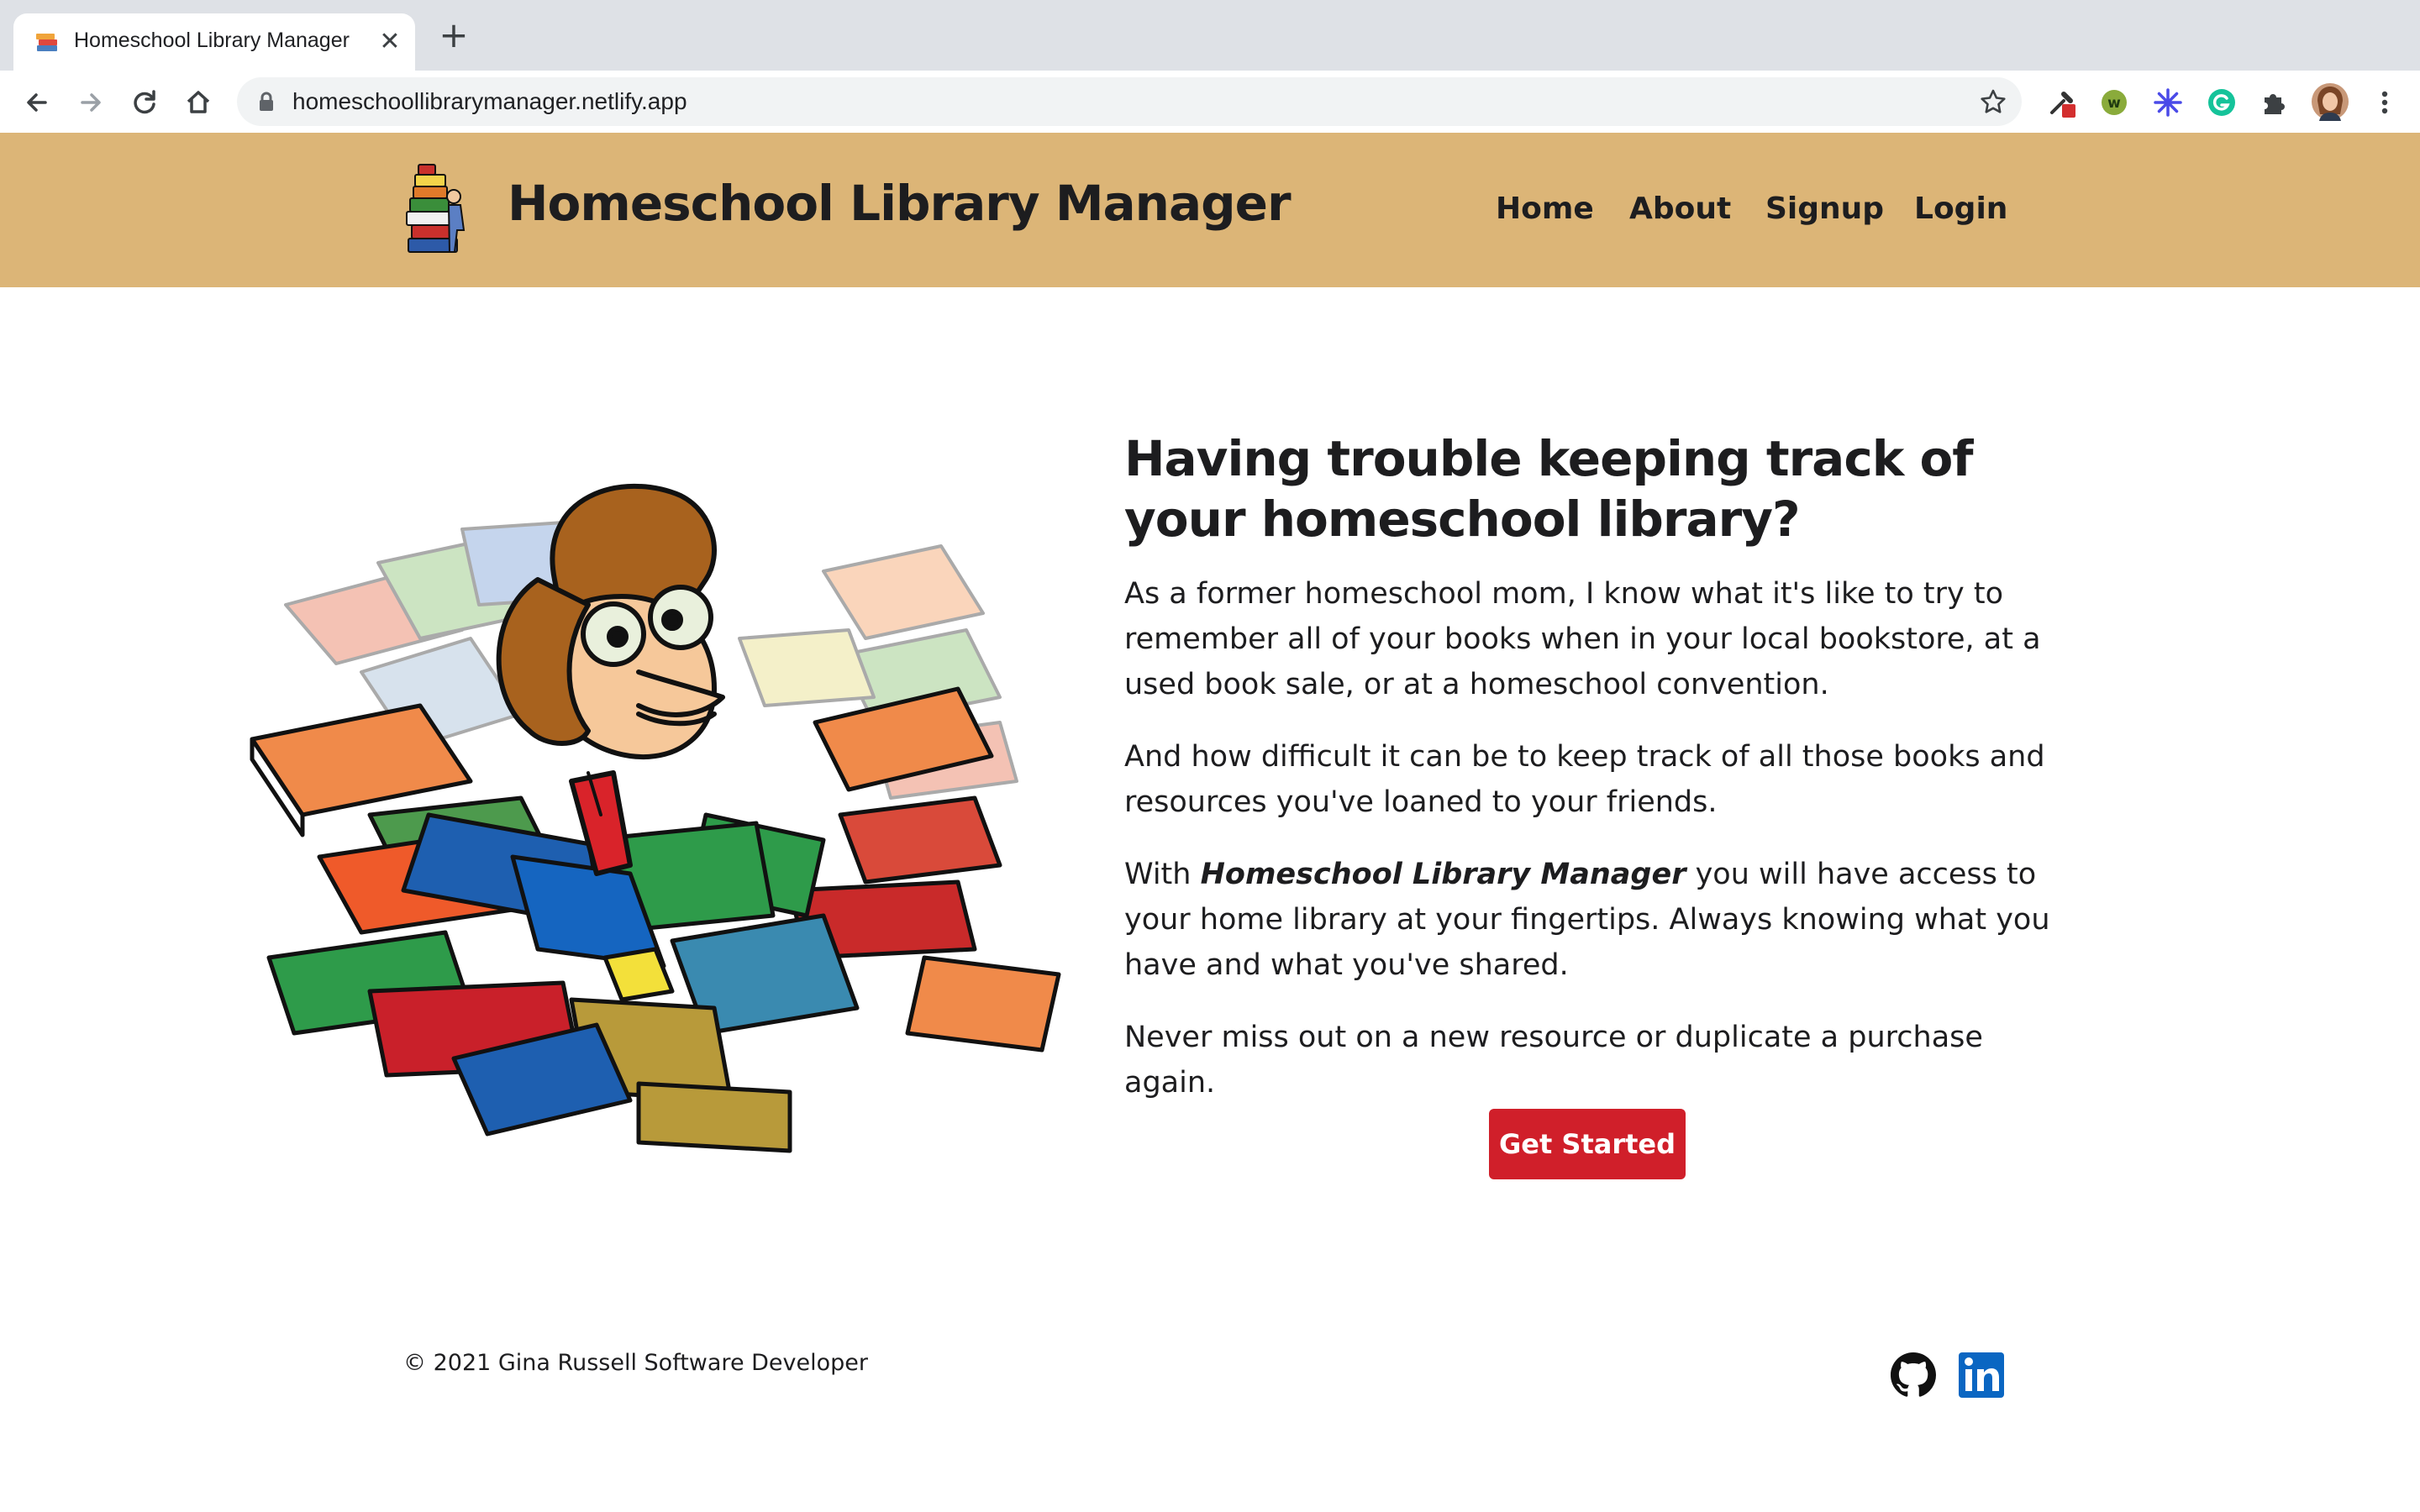 The height and width of the screenshot is (1512, 2420). What do you see at coordinates (1993, 102) in the screenshot?
I see `bookmark-star-icon` at bounding box center [1993, 102].